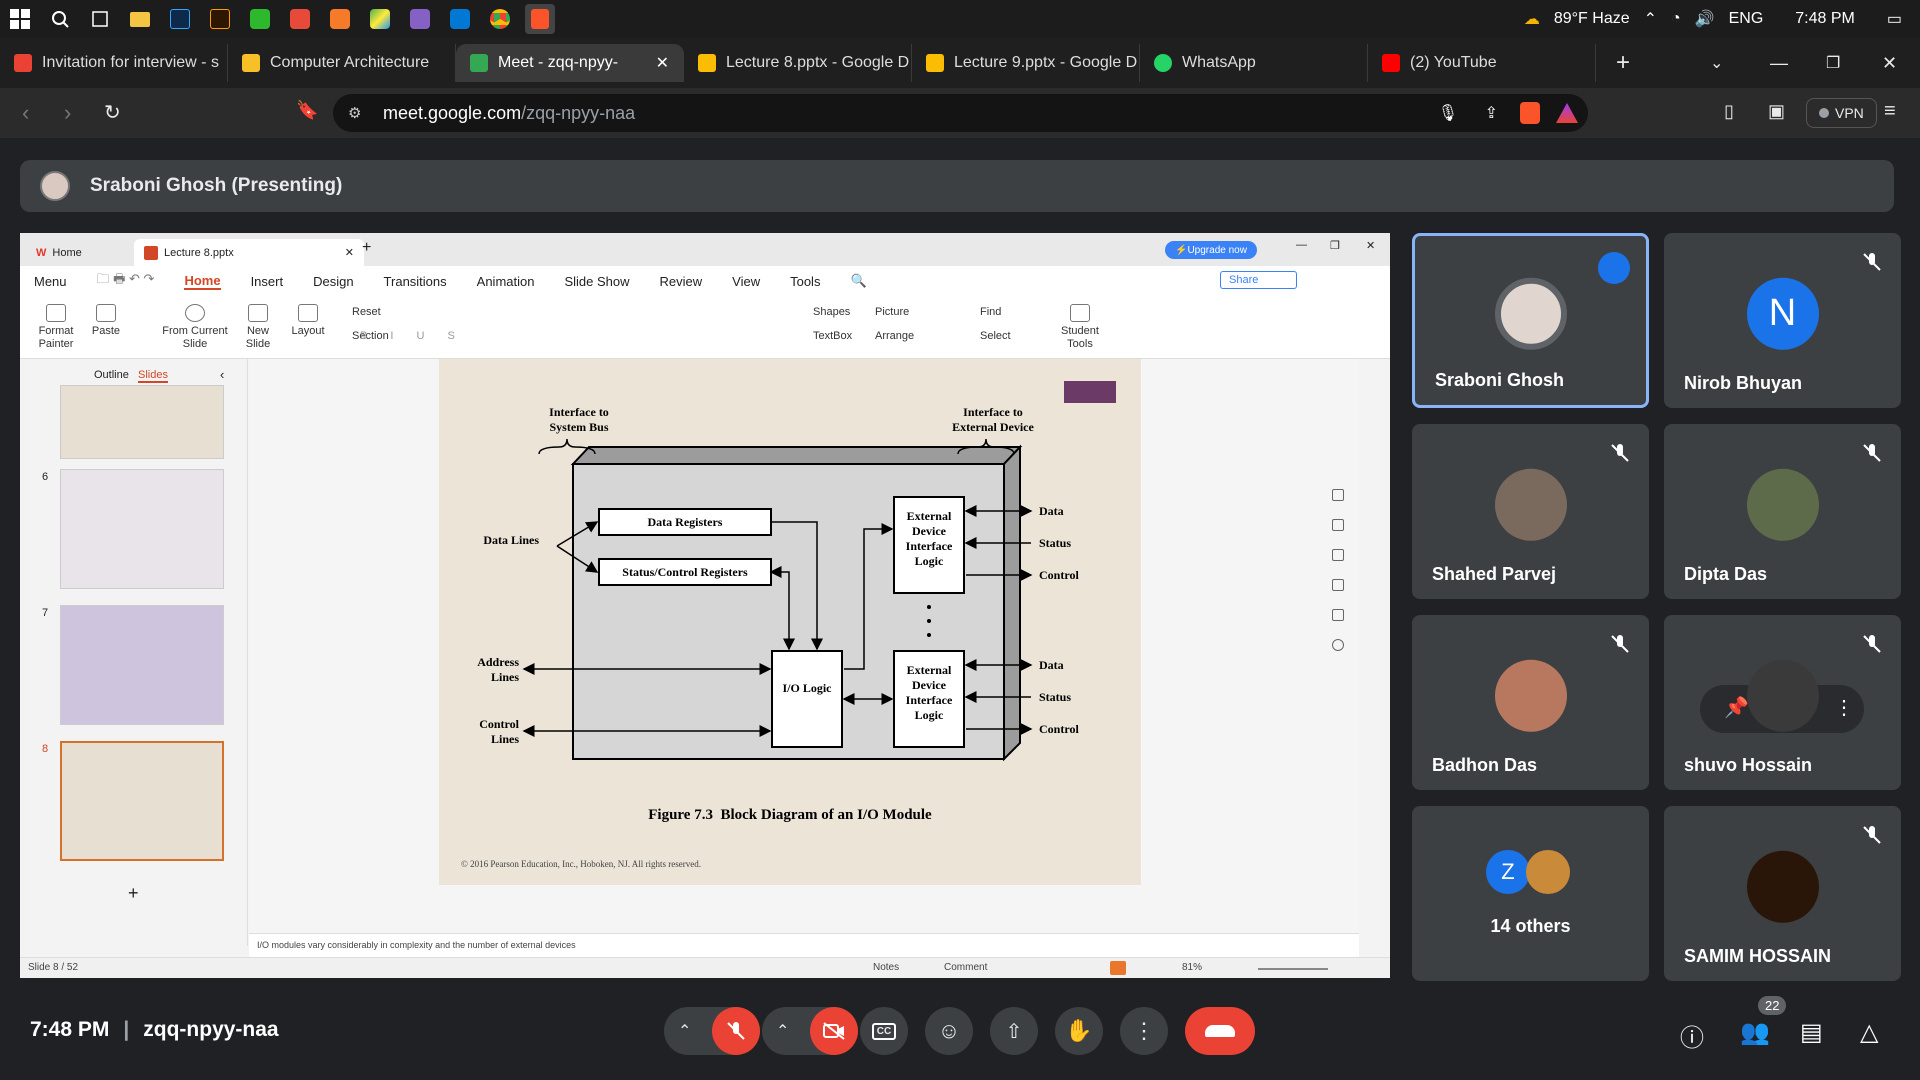 The image size is (1920, 1080). What do you see at coordinates (1889, 63) in the screenshot?
I see `close-window-icon: ✕` at bounding box center [1889, 63].